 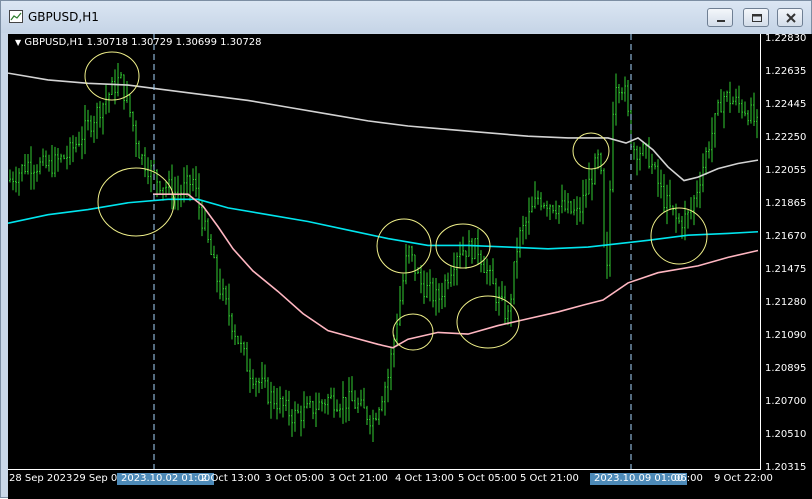 What do you see at coordinates (721, 21) in the screenshot?
I see `minimize-icon` at bounding box center [721, 21].